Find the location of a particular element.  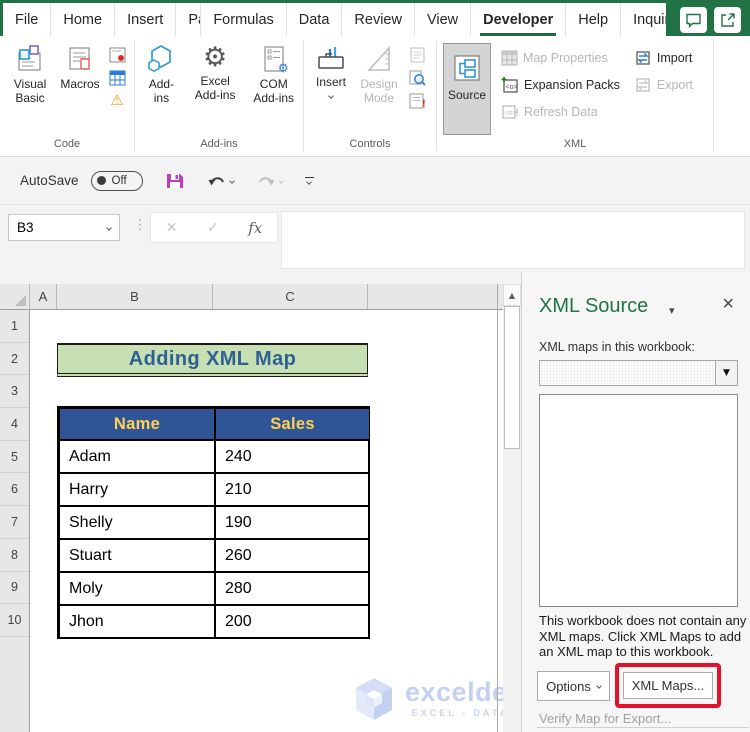

table-cell-sales: 200 is located at coordinates (292, 622).